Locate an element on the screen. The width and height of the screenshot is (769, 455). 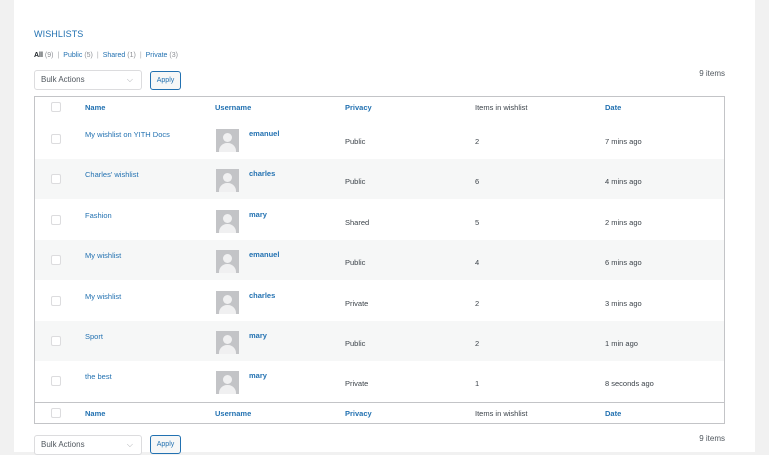
column-items-footer: Items in wishlist is located at coordinates (501, 413).